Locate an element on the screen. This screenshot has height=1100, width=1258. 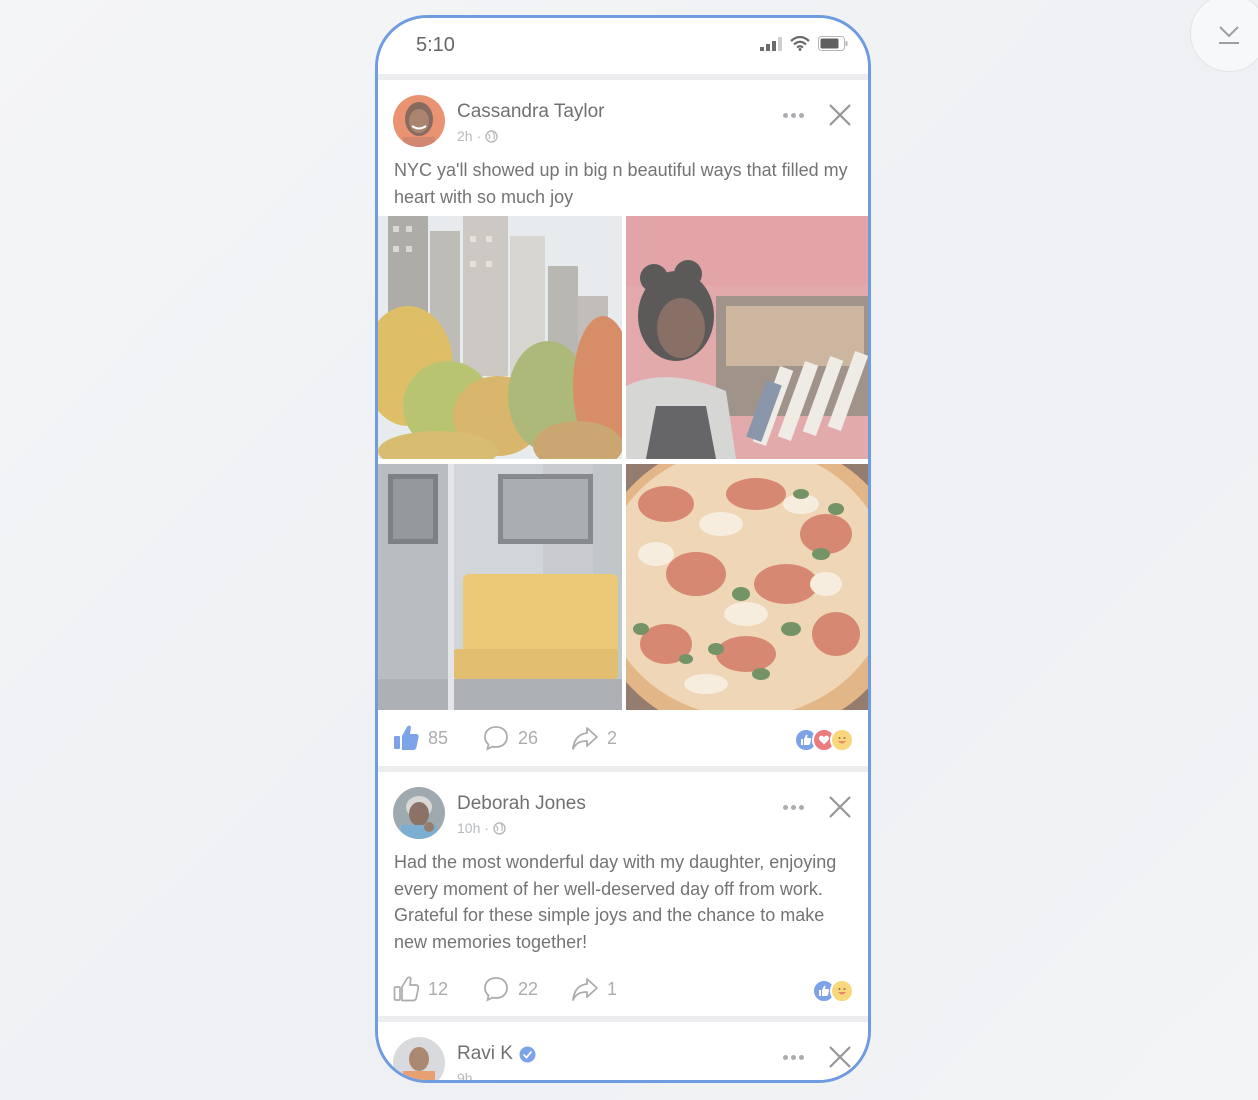
author-name: Cassandra Taylor is located at coordinates (531, 112).